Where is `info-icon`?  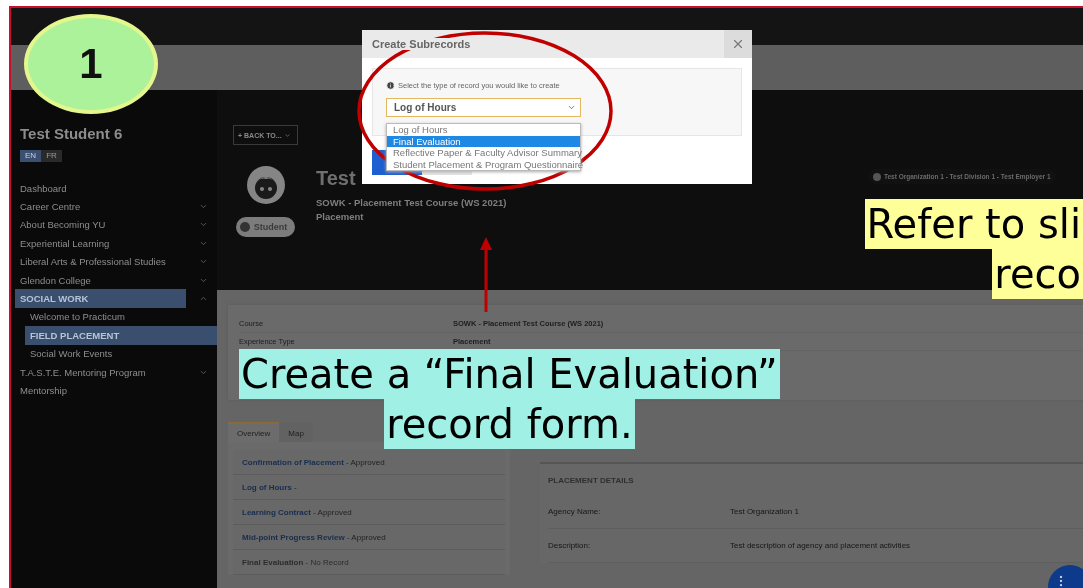 info-icon is located at coordinates (390, 85).